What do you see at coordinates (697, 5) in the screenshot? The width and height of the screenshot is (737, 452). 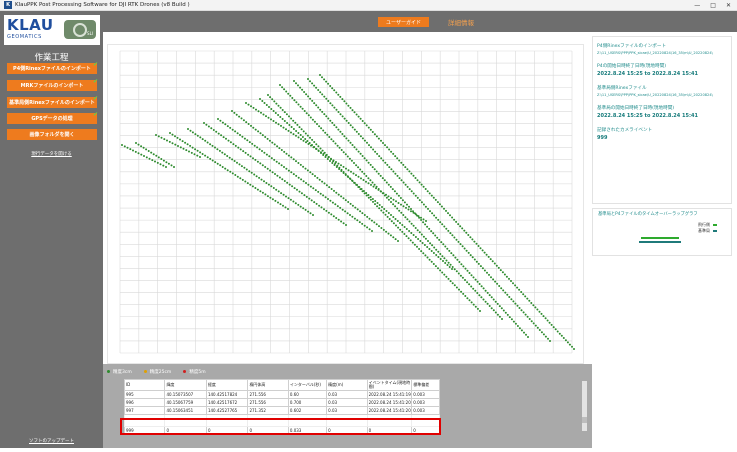 I see `minimize-button: —` at bounding box center [697, 5].